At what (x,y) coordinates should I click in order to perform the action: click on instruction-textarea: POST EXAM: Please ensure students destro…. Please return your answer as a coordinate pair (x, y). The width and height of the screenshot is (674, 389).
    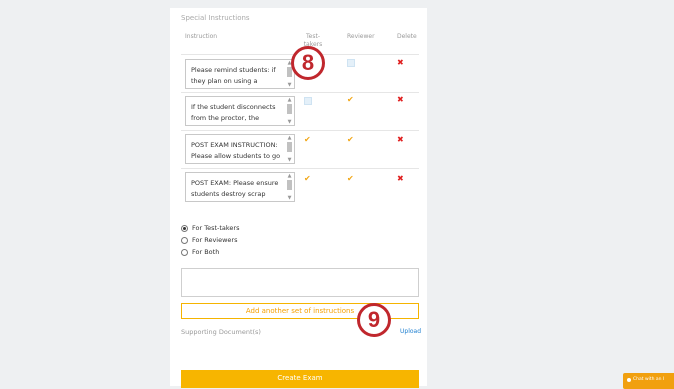
    Looking at the image, I should click on (240, 187).